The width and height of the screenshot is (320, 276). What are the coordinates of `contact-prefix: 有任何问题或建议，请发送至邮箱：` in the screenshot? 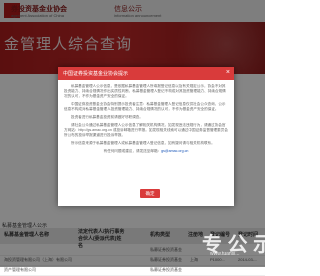 It's located at (132, 151).